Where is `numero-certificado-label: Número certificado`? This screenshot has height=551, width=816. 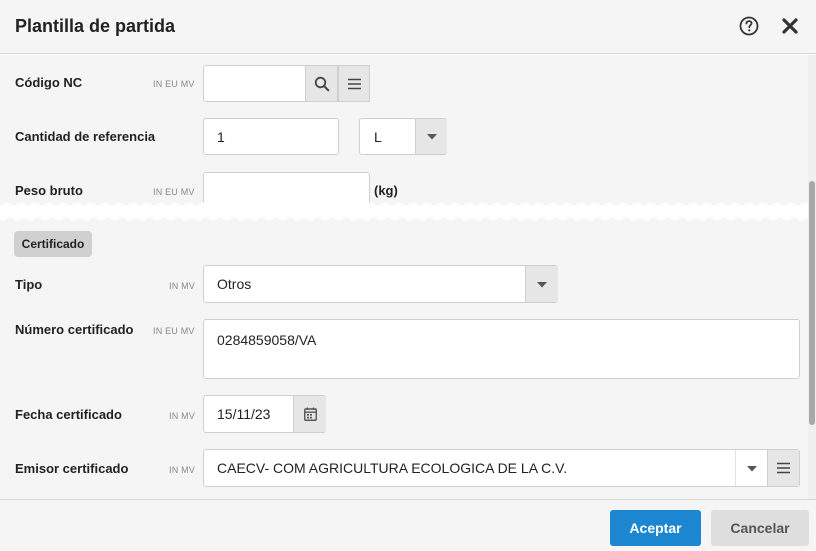 numero-certificado-label: Número certificado is located at coordinates (74, 329).